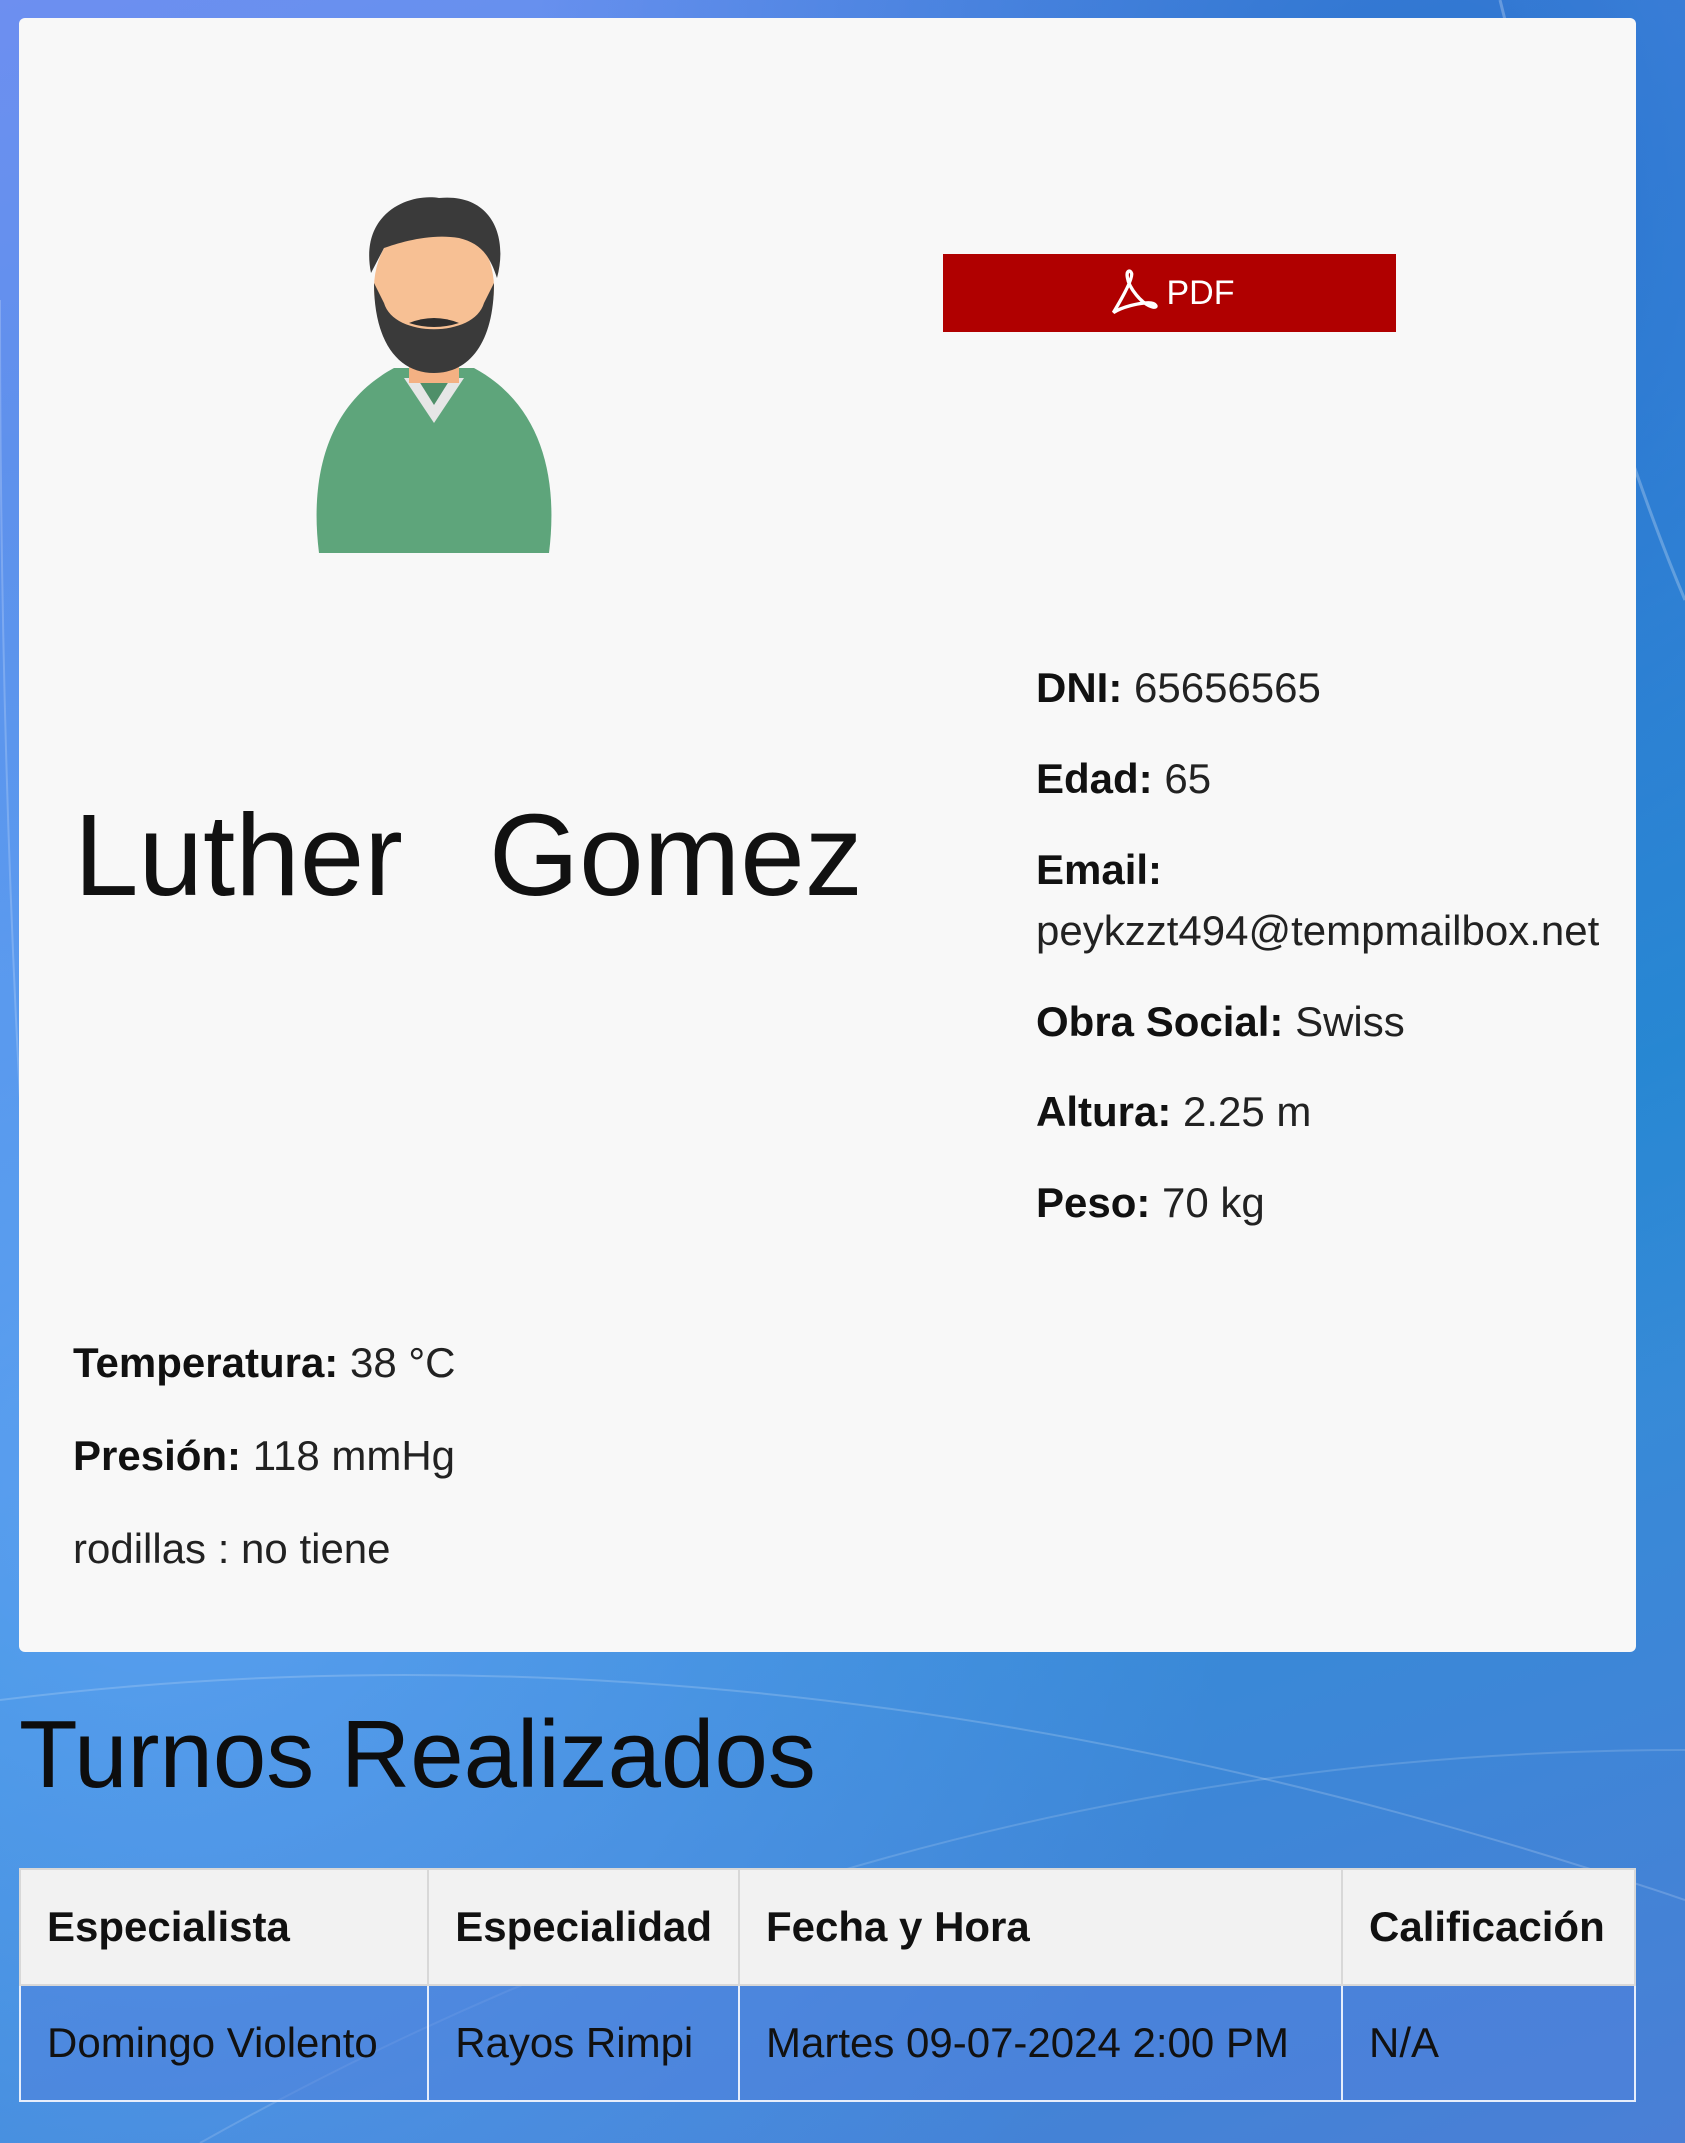 This screenshot has height=2143, width=1685. I want to click on presion-row: Presión: 118 mmHg, so click(264, 1456).